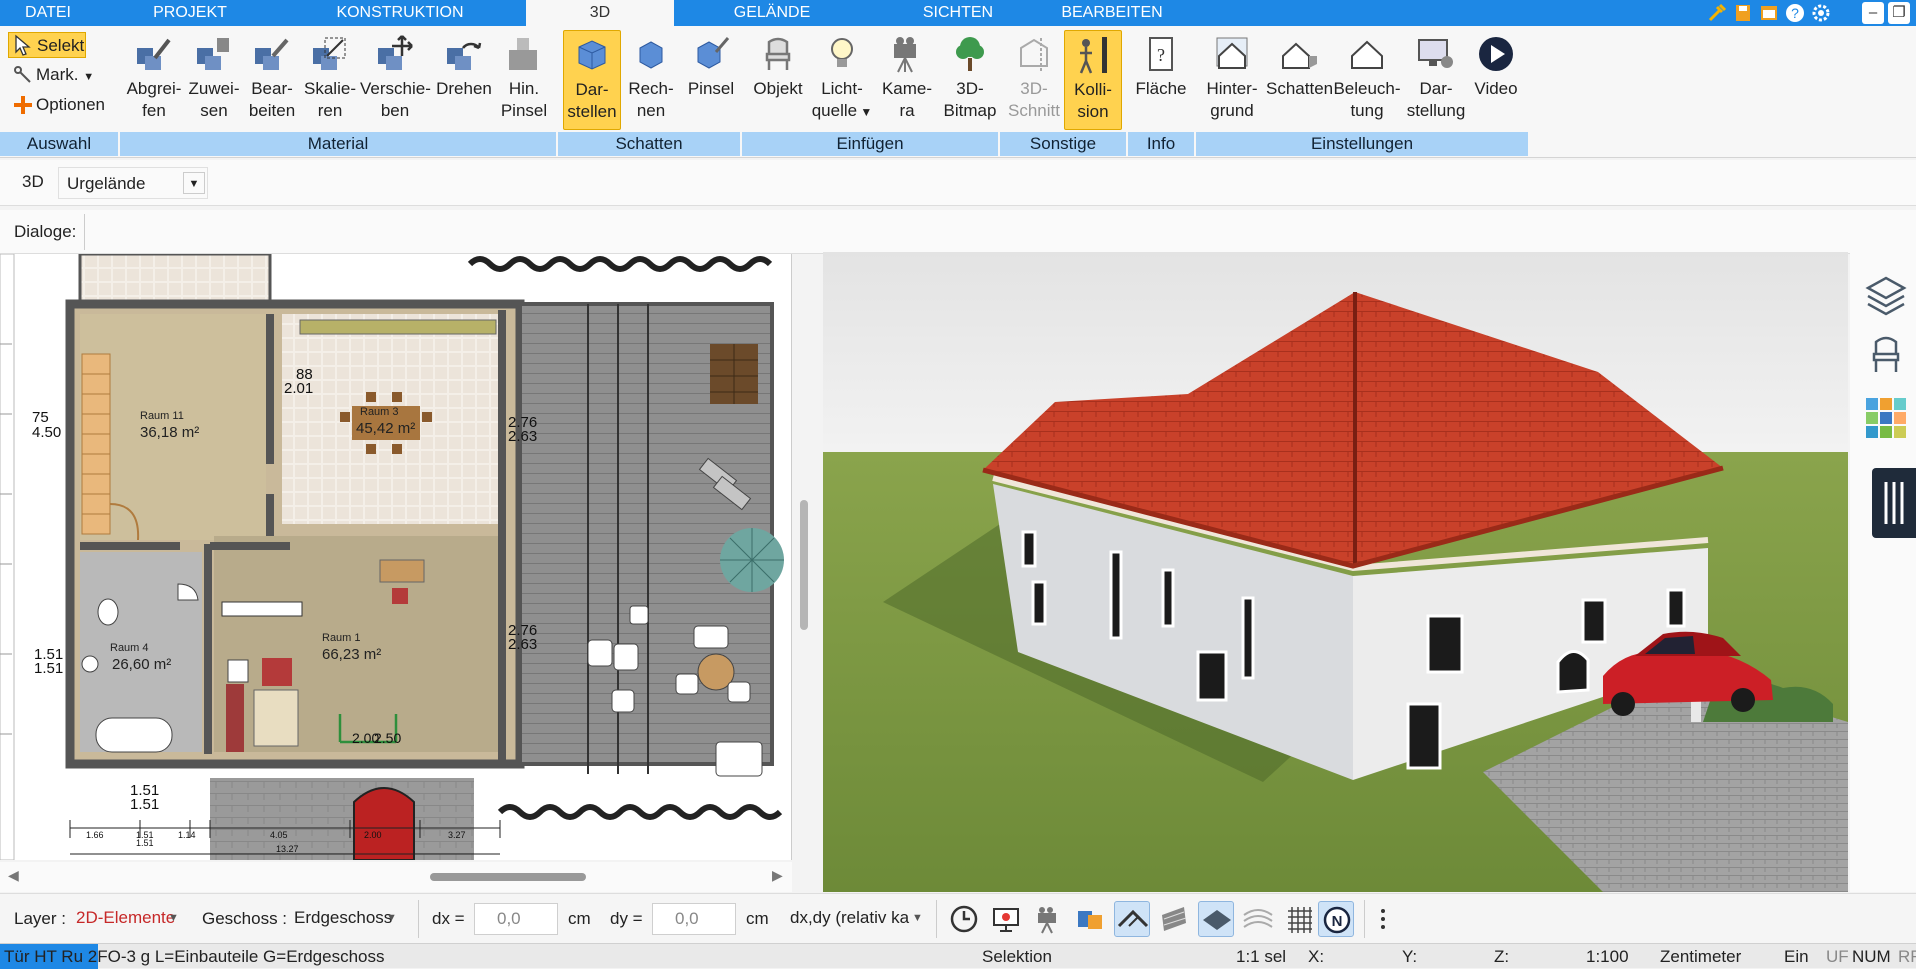  What do you see at coordinates (1090, 919) in the screenshot?
I see `objects-icon` at bounding box center [1090, 919].